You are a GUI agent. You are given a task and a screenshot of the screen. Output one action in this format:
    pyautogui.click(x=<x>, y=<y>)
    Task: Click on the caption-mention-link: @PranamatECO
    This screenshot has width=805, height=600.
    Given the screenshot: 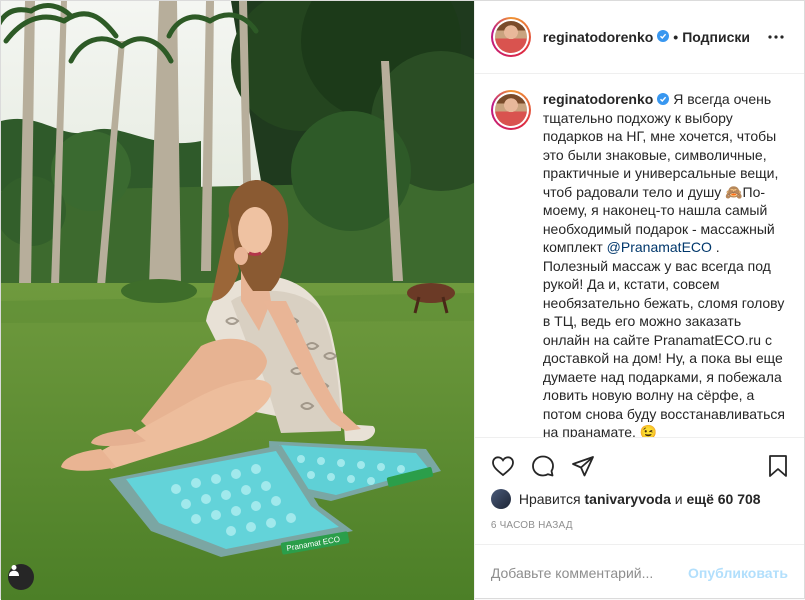 What is the action you would take?
    pyautogui.click(x=659, y=247)
    